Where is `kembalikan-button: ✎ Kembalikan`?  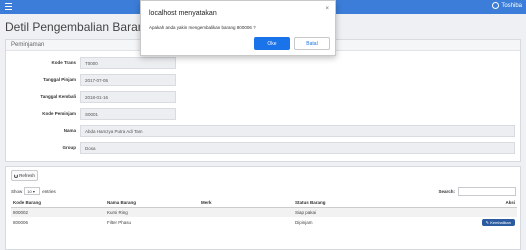 kembalikan-button: ✎ Kembalikan is located at coordinates (498, 222).